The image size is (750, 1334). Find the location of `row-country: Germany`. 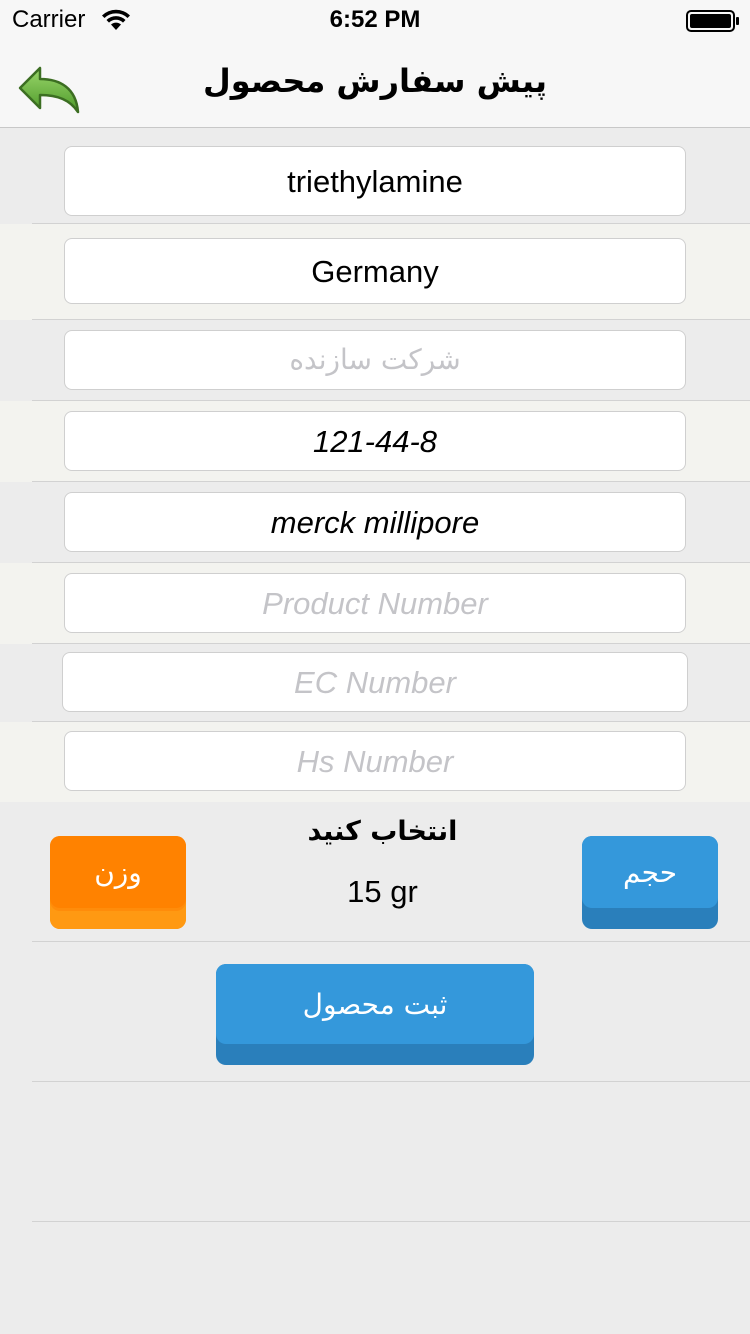

row-country: Germany is located at coordinates (375, 272).